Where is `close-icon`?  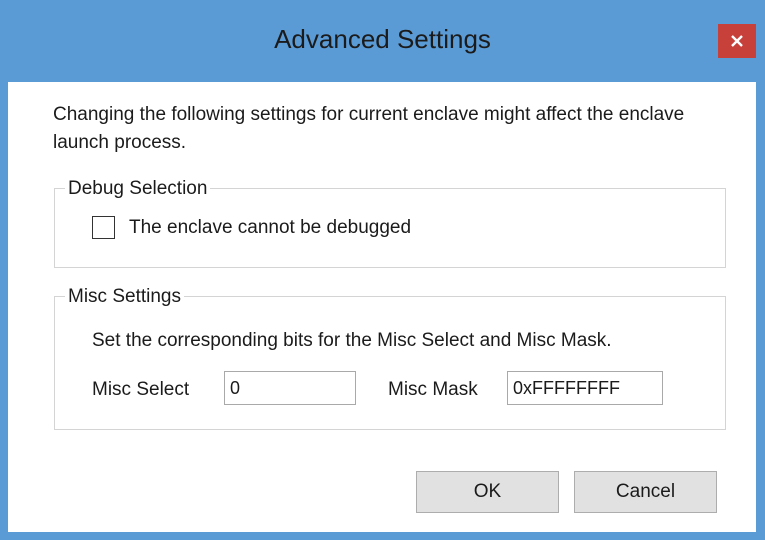
close-icon is located at coordinates (737, 41).